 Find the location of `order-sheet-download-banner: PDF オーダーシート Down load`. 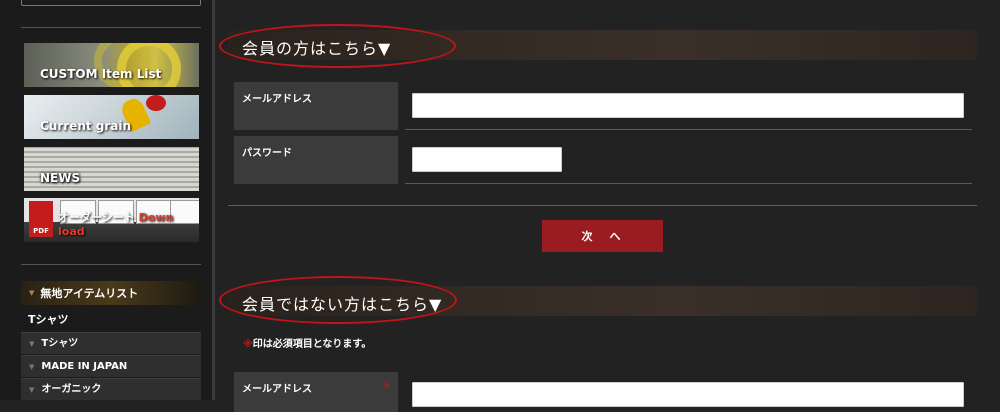

order-sheet-download-banner: PDF オーダーシート Down load is located at coordinates (111, 220).